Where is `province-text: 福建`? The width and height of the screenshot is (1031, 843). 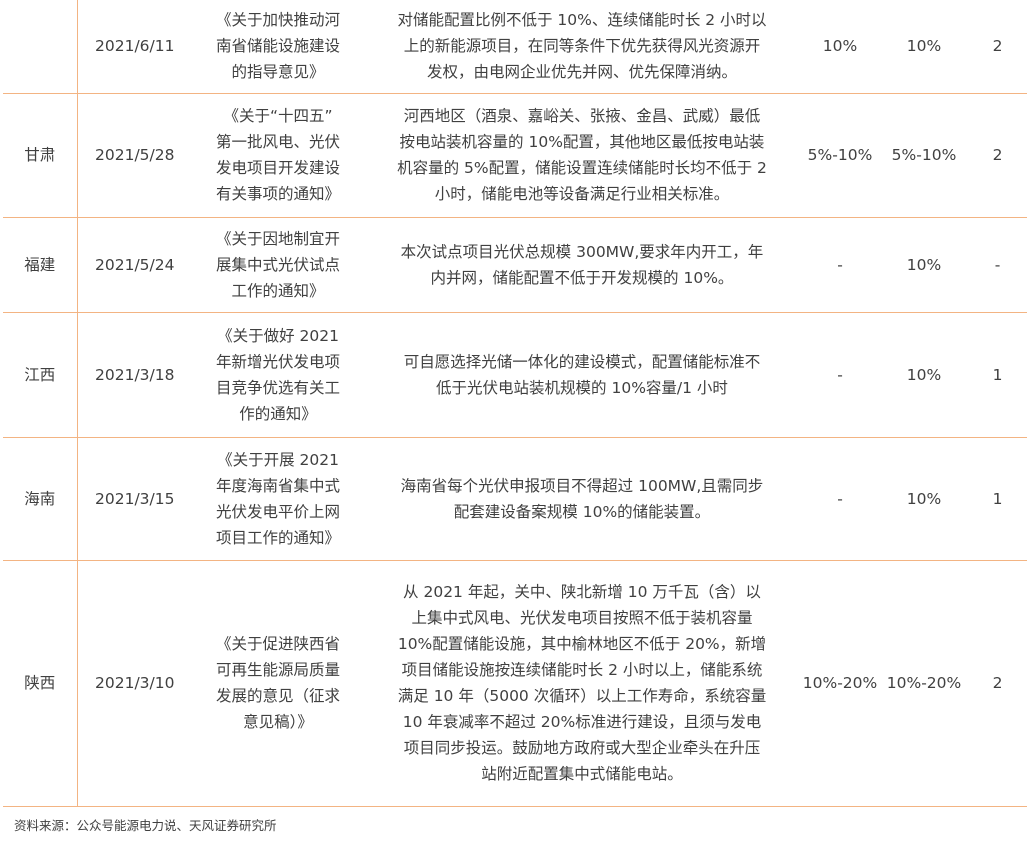 province-text: 福建 is located at coordinates (40, 264).